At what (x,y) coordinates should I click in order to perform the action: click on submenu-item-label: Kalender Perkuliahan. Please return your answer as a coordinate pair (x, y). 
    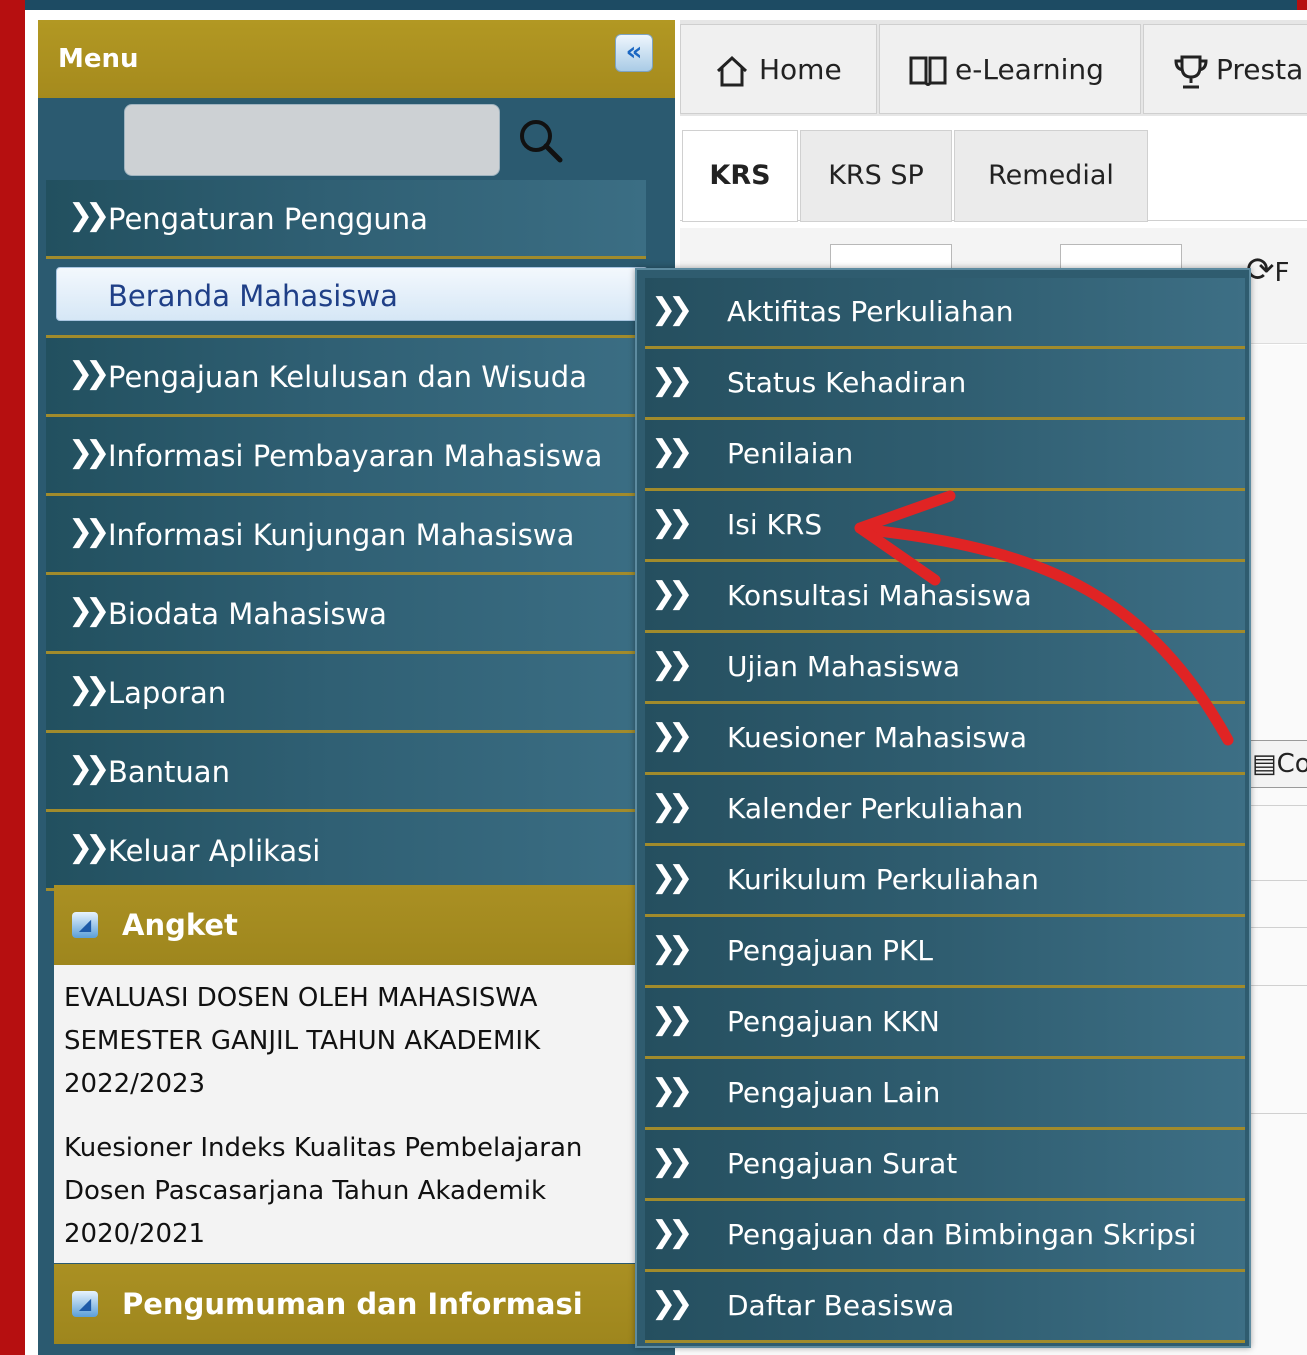
    Looking at the image, I should click on (875, 808).